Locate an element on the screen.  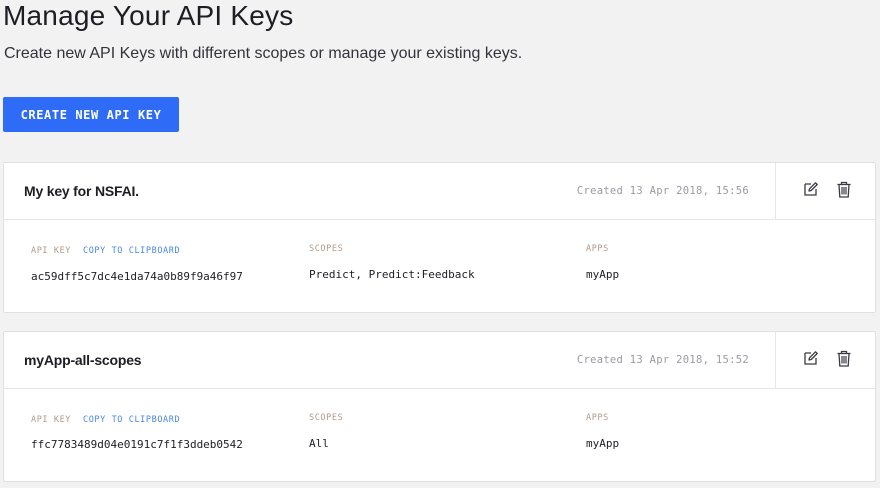
api-key-name: My key for NSFAI. is located at coordinates (81, 191).